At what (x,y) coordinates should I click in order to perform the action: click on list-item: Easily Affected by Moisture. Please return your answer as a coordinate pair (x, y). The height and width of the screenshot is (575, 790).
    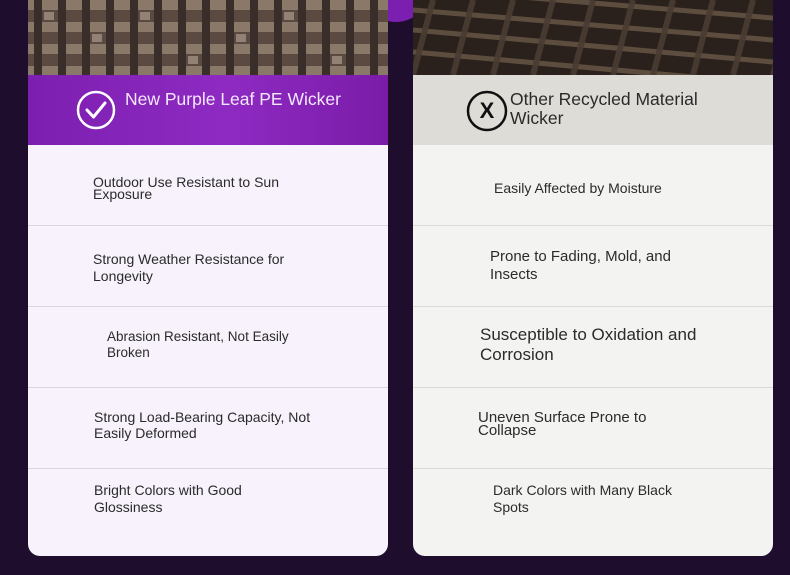
    Looking at the image, I should click on (593, 185).